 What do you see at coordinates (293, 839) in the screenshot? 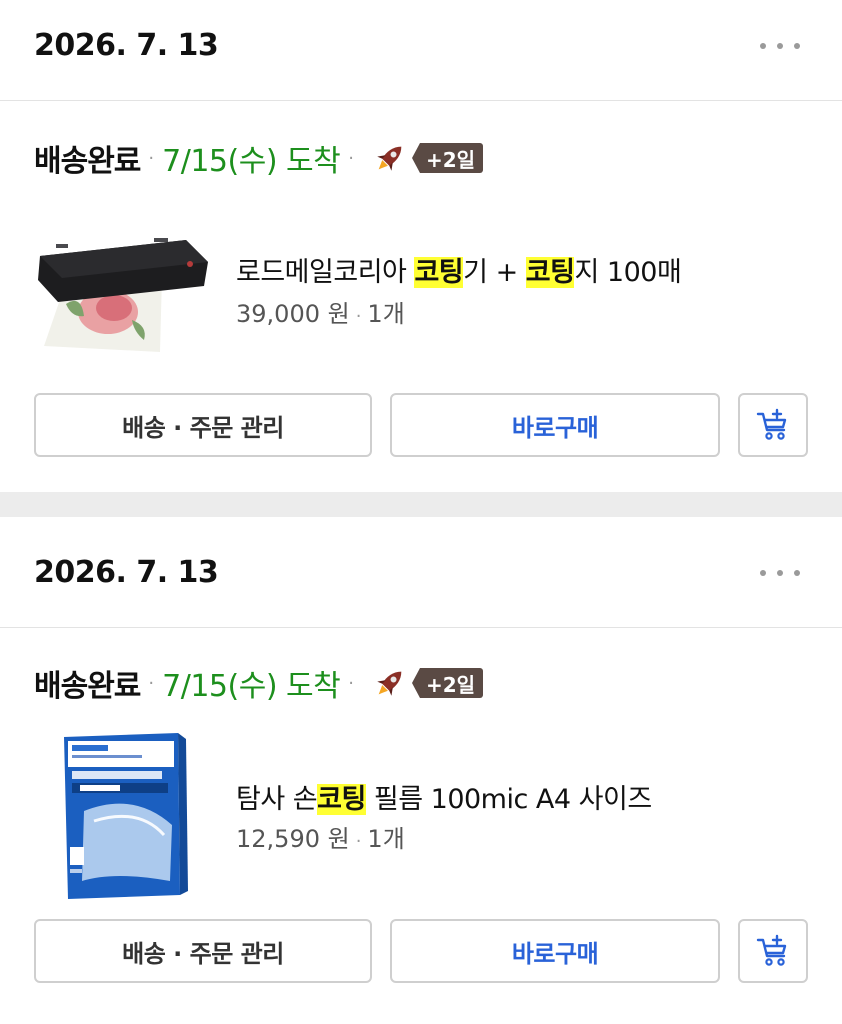
I see `product-price: 12,590 원` at bounding box center [293, 839].